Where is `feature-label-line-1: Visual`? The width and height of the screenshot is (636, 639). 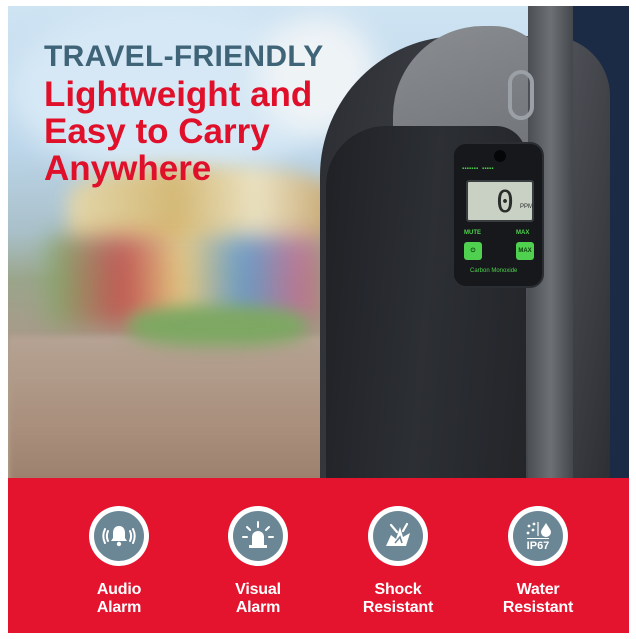 feature-label-line-1: Visual is located at coordinates (258, 589).